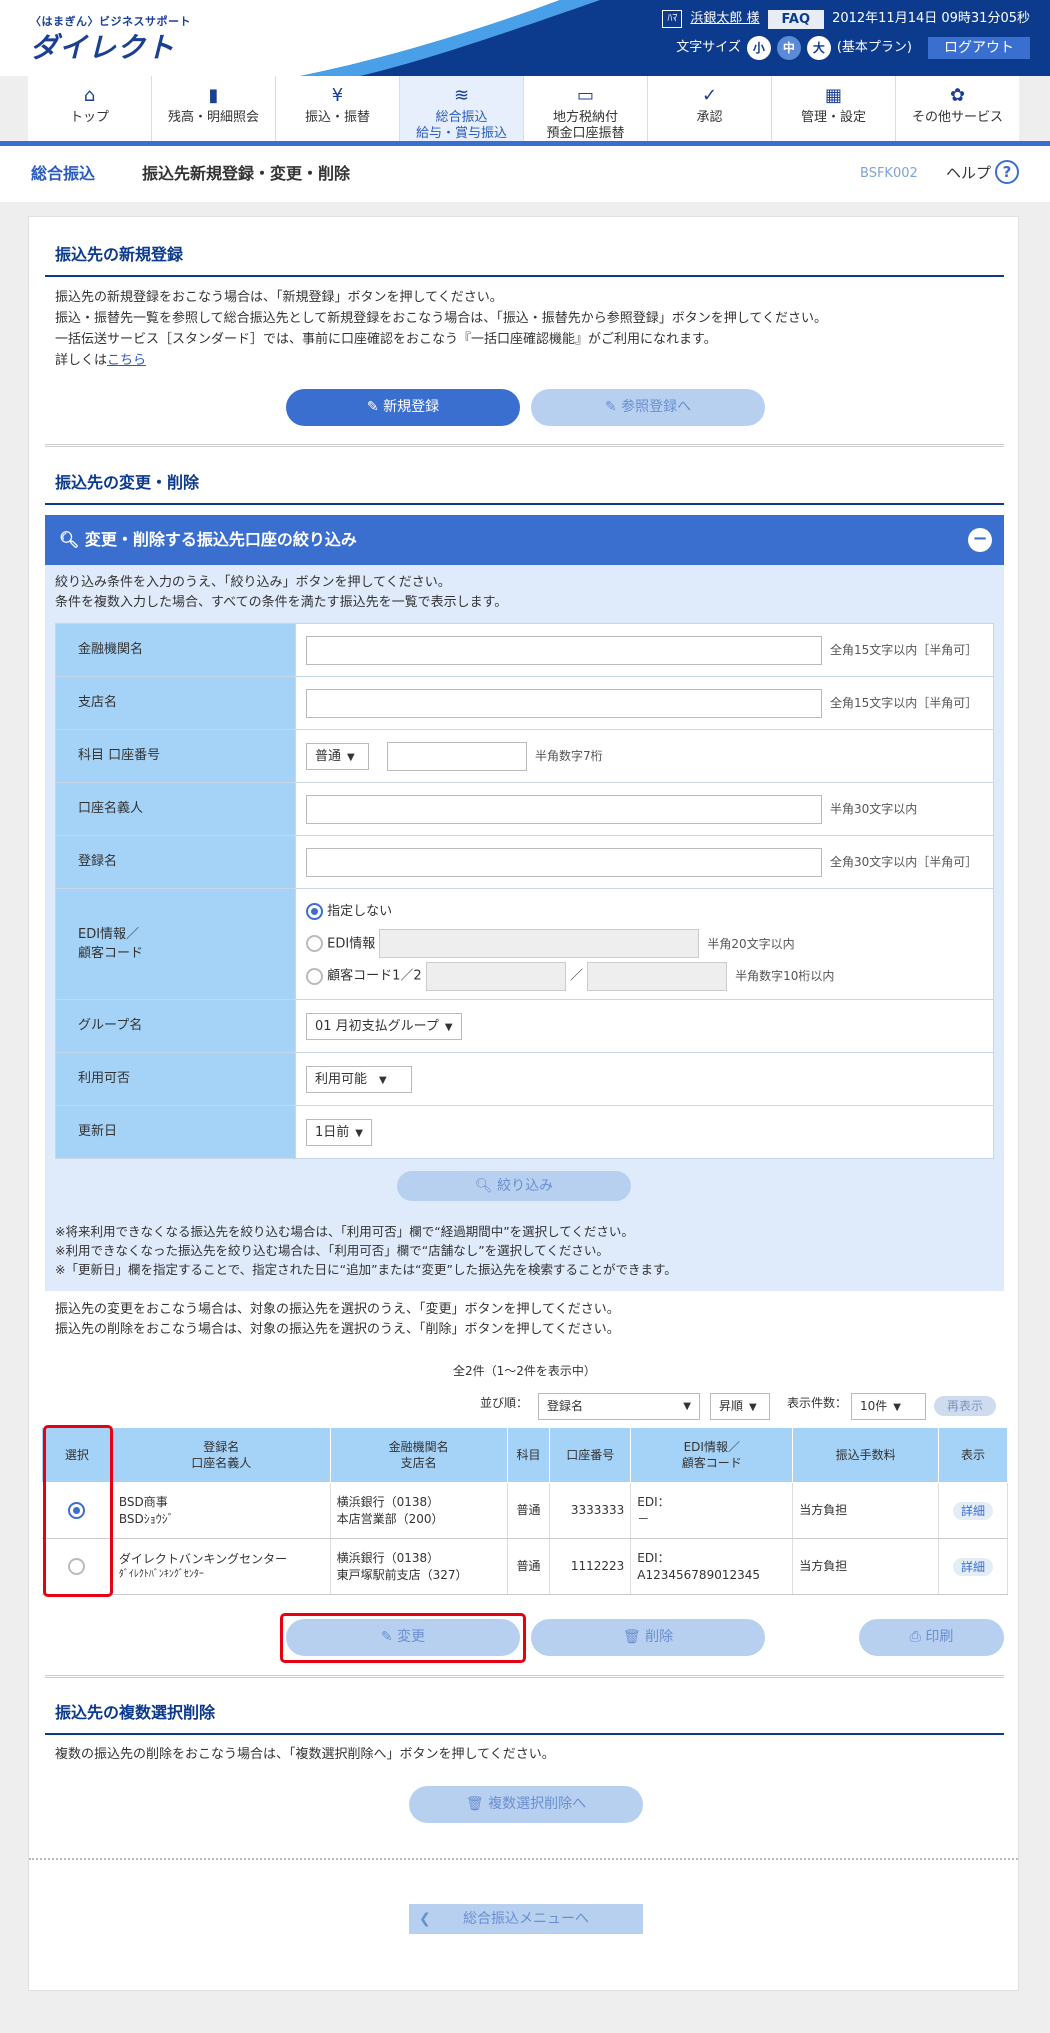  Describe the element at coordinates (175, 756) in the screenshot. I see `account-label: 科目 口座番号` at that location.